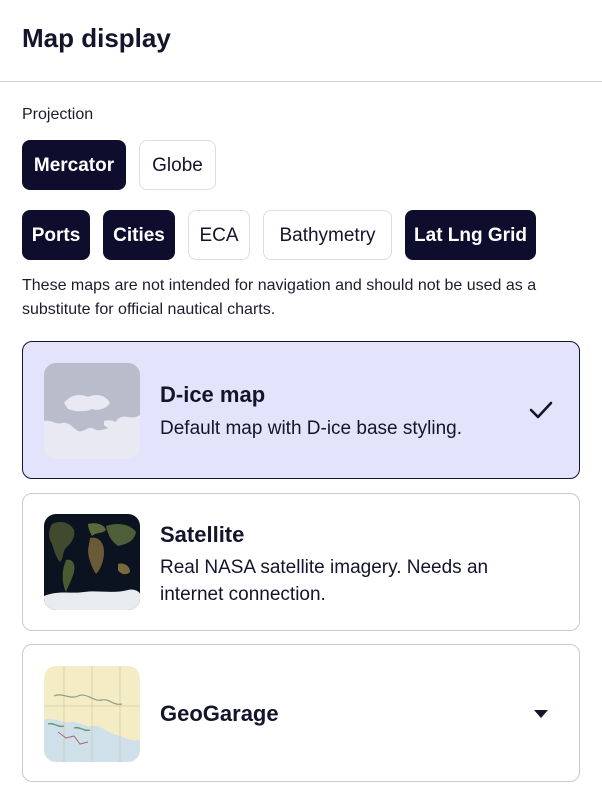 The image size is (602, 804). Describe the element at coordinates (139, 235) in the screenshot. I see `layer-cities-toggle: Cities` at that location.